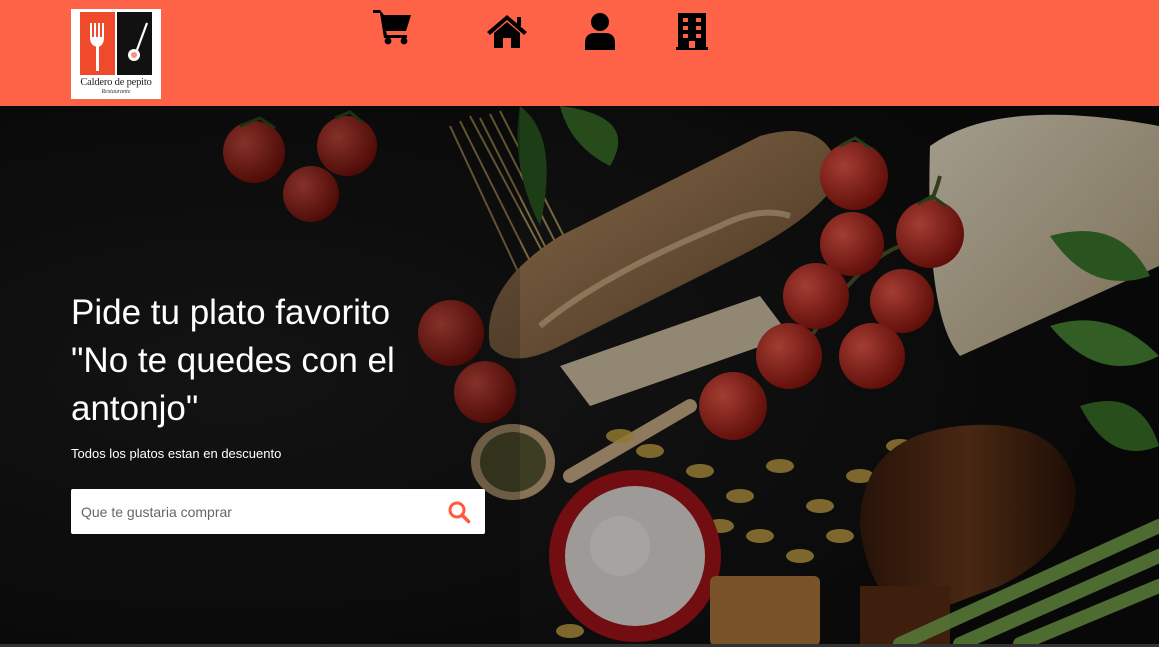  Describe the element at coordinates (233, 360) in the screenshot. I see `hero-title-line-2: "No te quedes con el` at that location.